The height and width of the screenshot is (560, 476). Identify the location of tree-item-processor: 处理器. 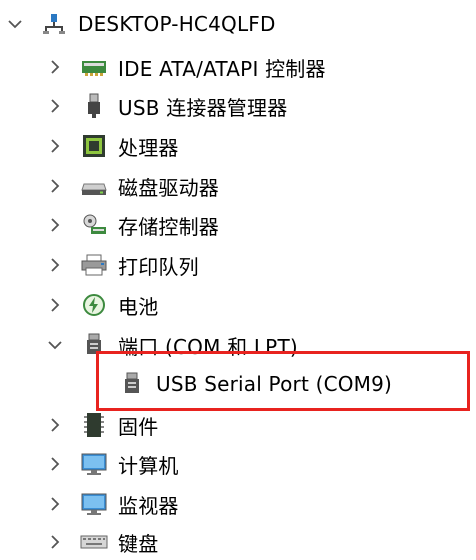
(111, 146).